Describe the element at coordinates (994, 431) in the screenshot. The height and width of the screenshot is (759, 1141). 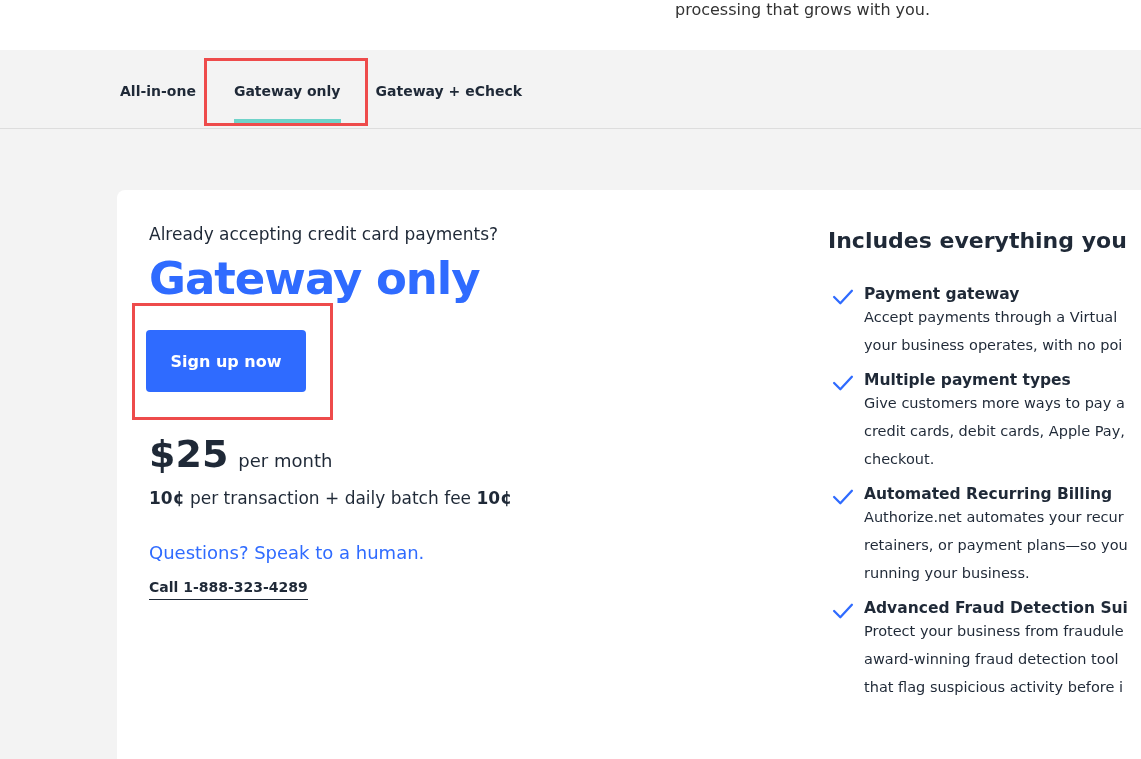
I see `feature-description: Give customers more ways to pay a credit cards, debit cards, Apple Pay, checkout.` at that location.